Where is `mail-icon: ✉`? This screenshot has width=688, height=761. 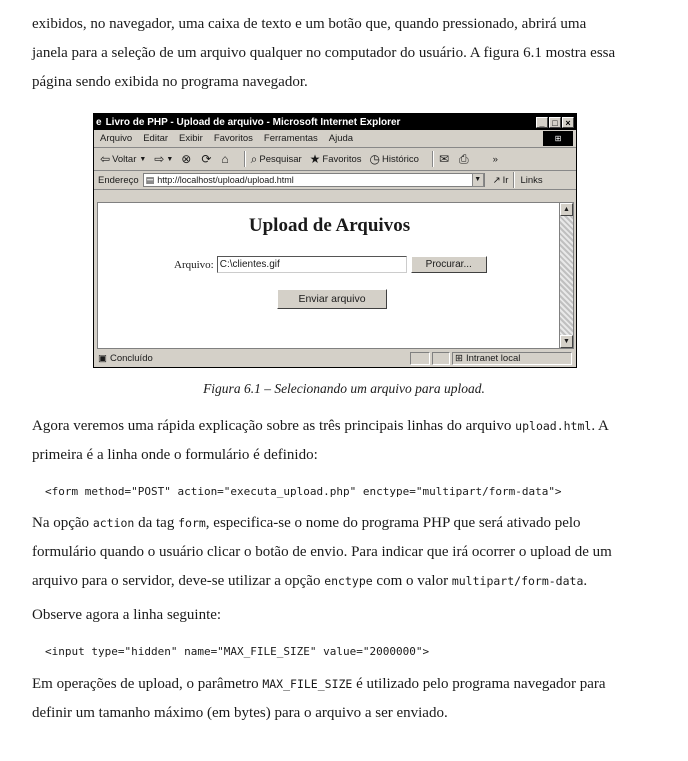 mail-icon: ✉ is located at coordinates (443, 159).